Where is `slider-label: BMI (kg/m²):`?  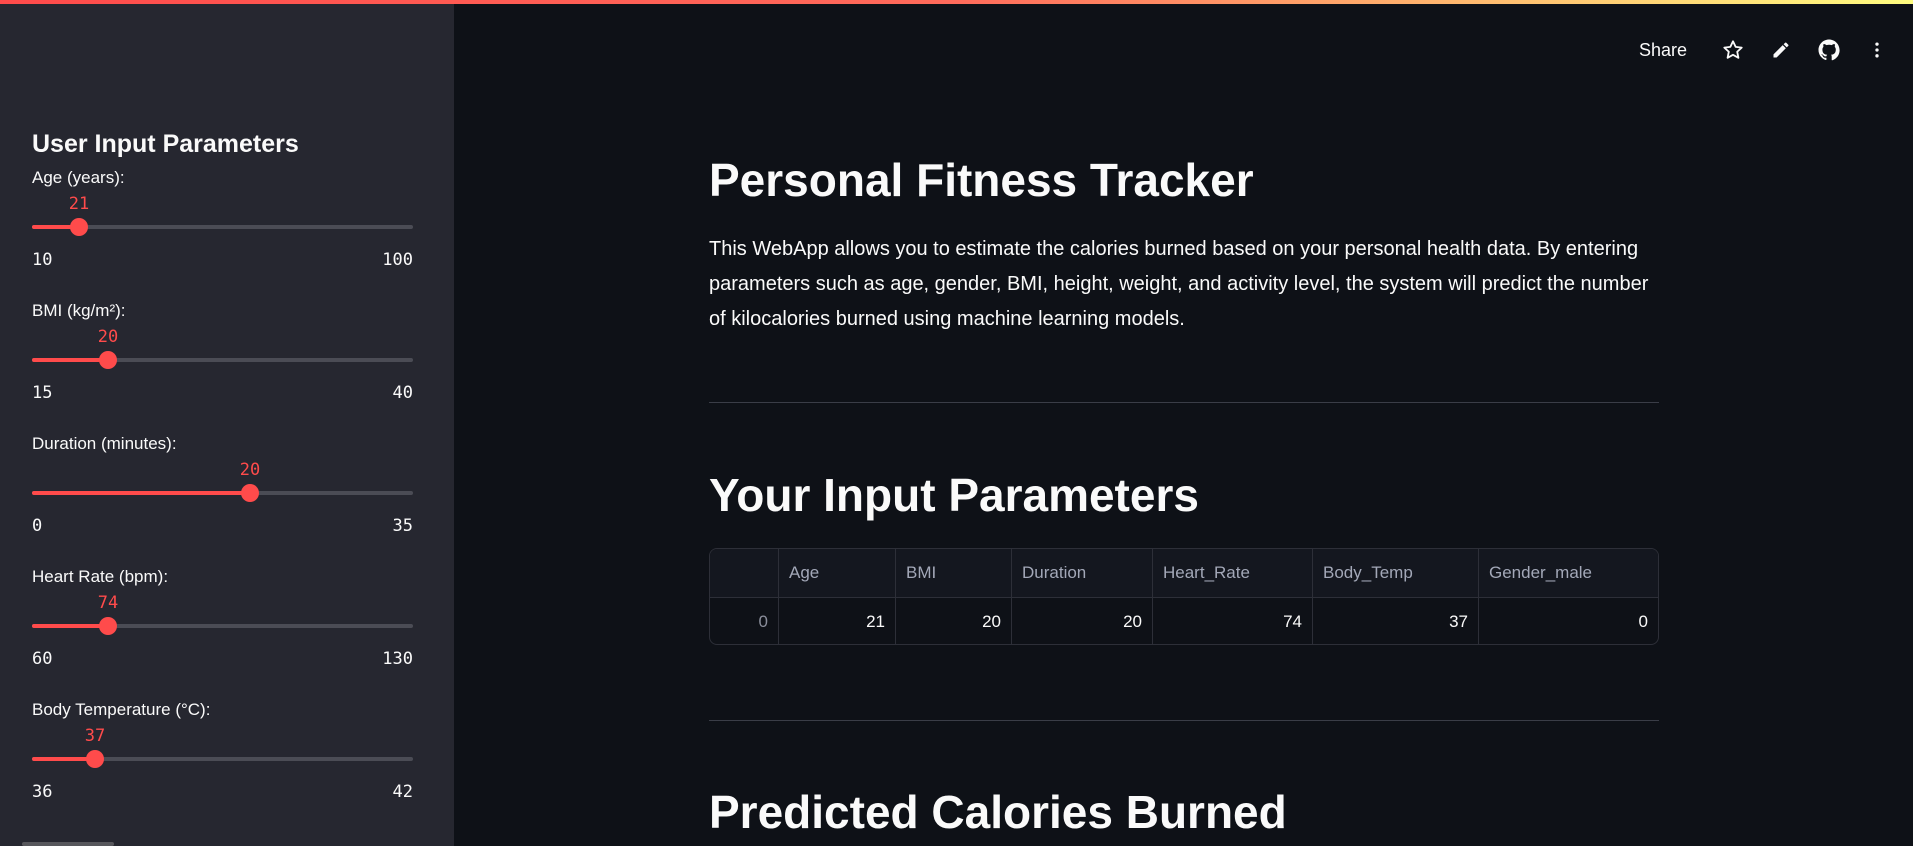
slider-label: BMI (kg/m²): is located at coordinates (79, 310).